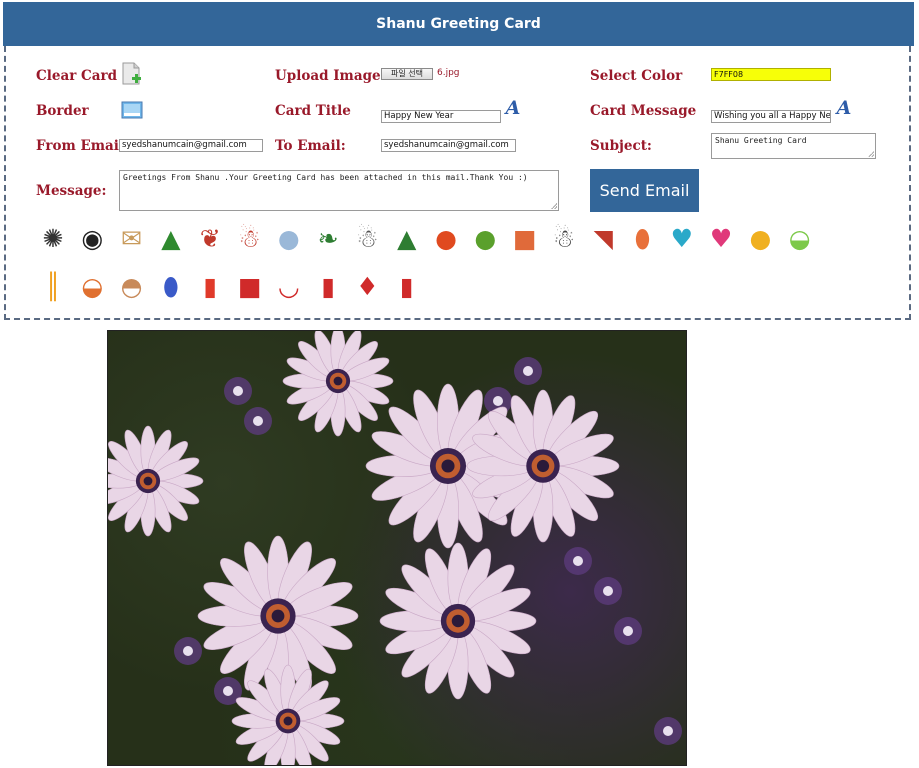  I want to click on subject-textarea: Shanu Greeting Card, so click(793, 146).